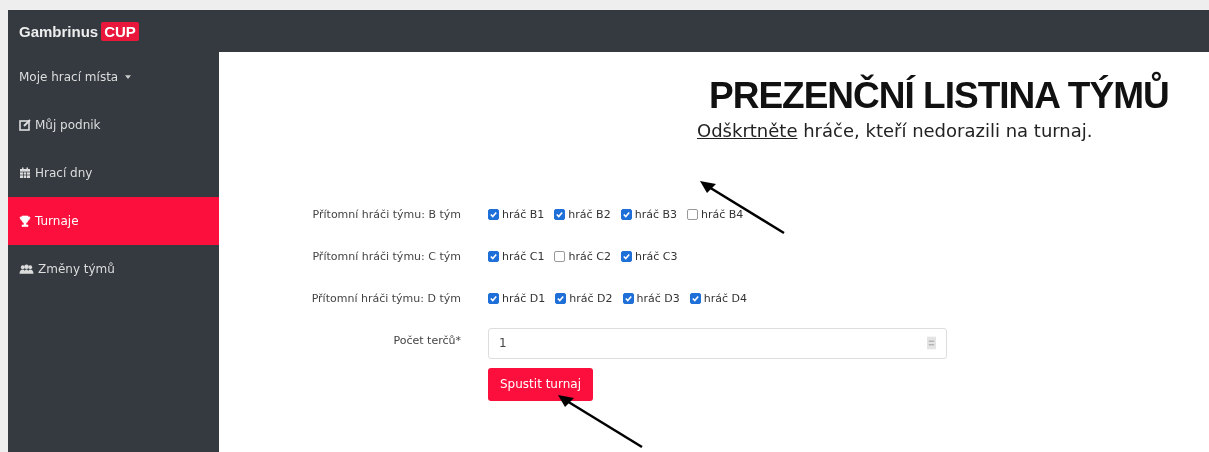 This screenshot has width=1209, height=452. Describe the element at coordinates (523, 256) in the screenshot. I see `player-name: hráč C1` at that location.